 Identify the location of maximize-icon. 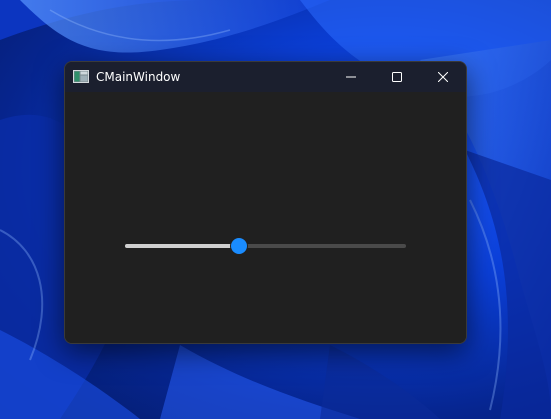
(397, 77).